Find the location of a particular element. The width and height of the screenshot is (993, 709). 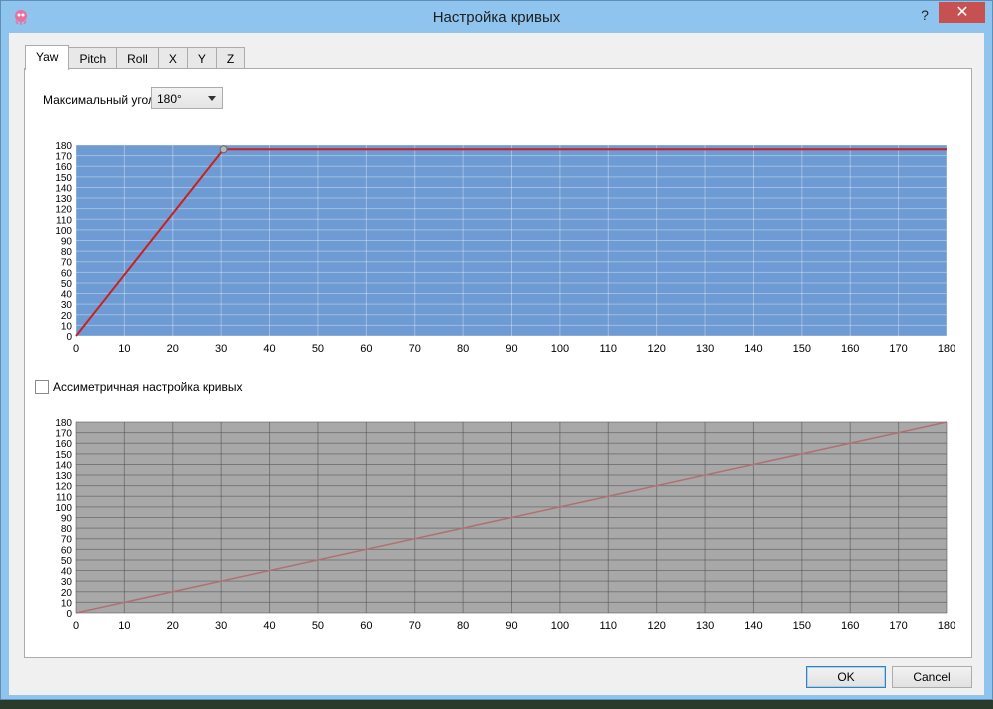

top-y-tick-label: 60 is located at coordinates (67, 273).